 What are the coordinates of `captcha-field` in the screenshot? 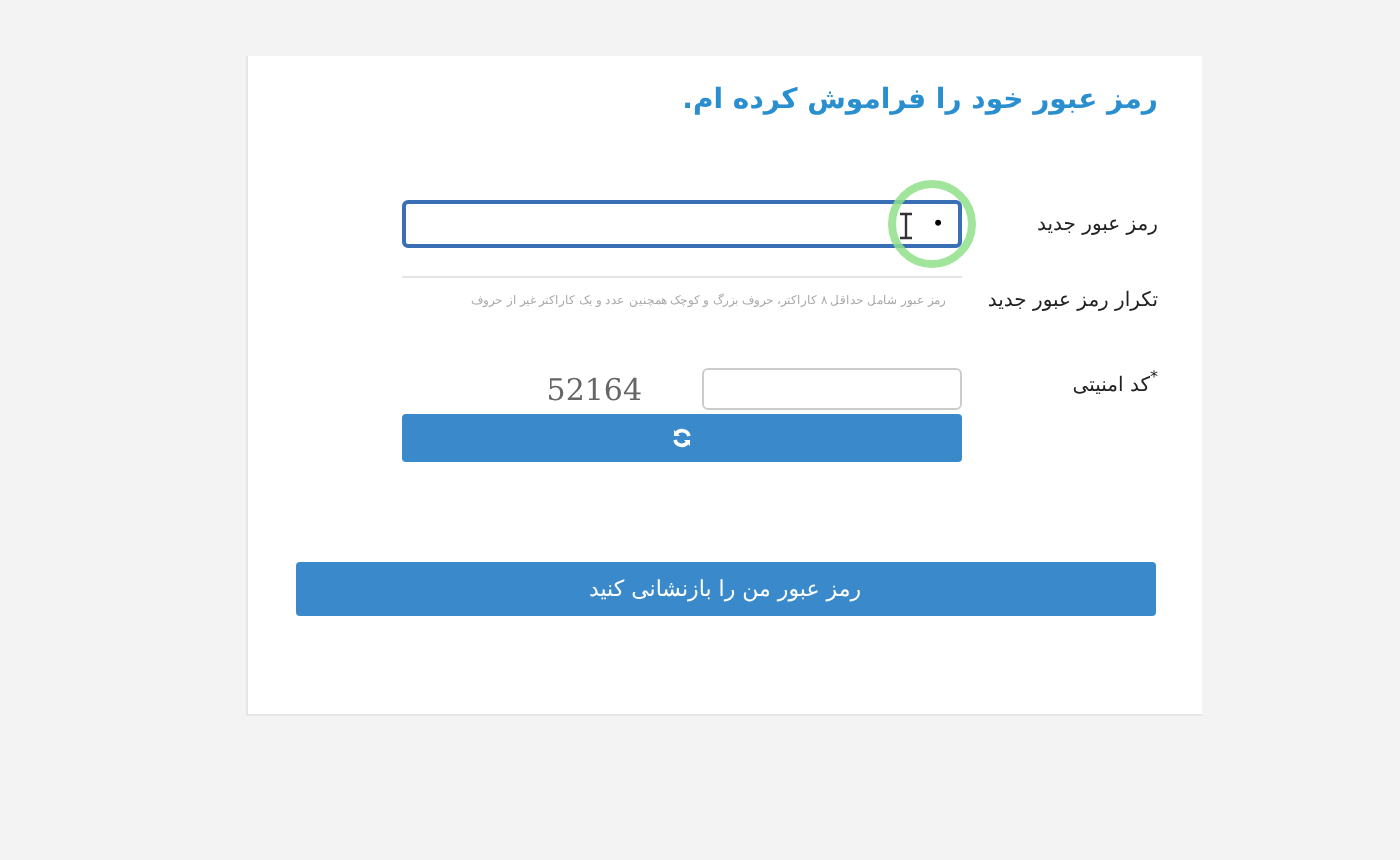 It's located at (832, 389).